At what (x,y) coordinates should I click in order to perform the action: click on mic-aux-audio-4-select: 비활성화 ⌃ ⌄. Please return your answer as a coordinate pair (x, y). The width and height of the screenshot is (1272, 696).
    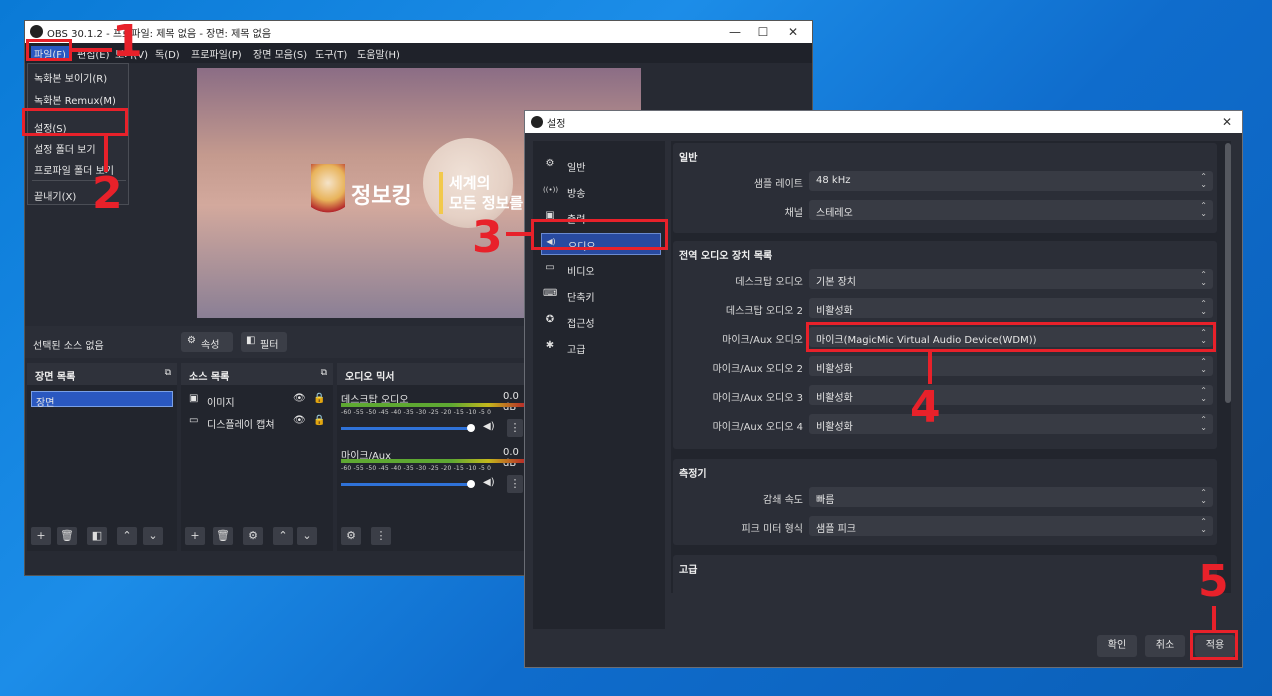
    Looking at the image, I should click on (1011, 424).